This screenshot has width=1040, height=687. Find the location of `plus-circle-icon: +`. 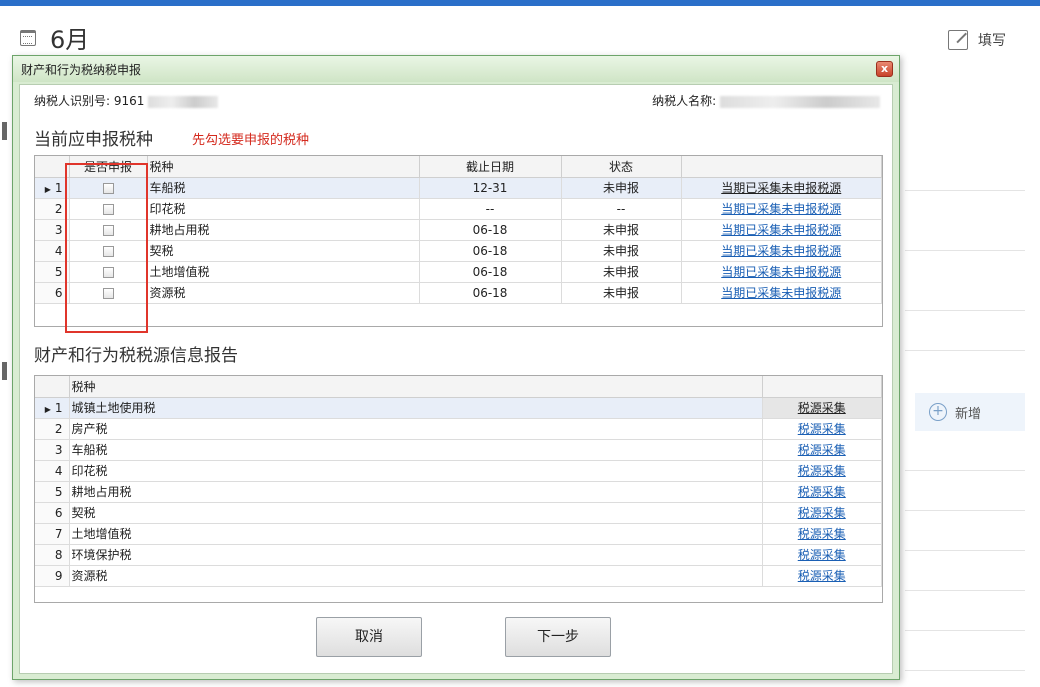

plus-circle-icon: + is located at coordinates (938, 412).